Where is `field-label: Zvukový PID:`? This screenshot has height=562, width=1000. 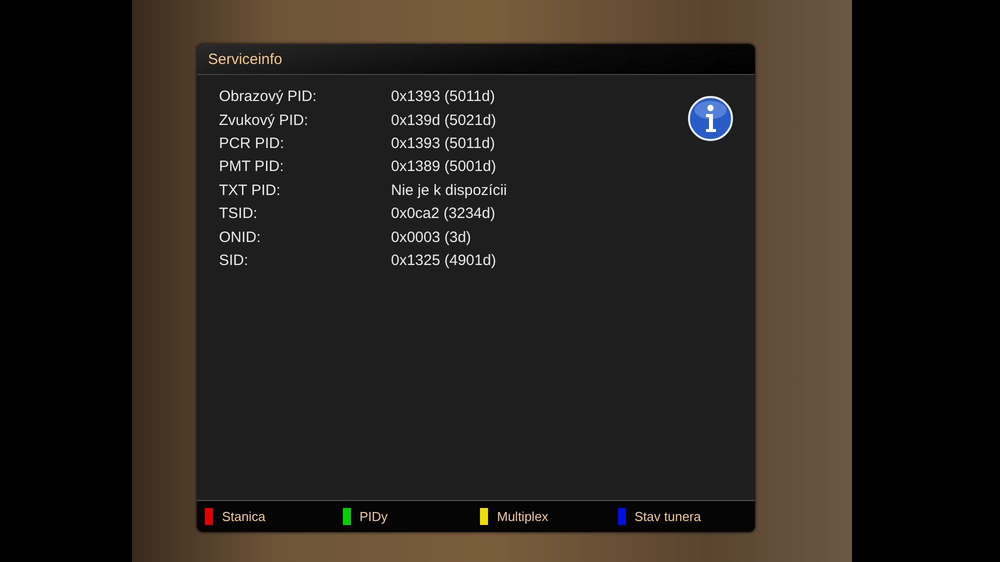
field-label: Zvukový PID: is located at coordinates (264, 120).